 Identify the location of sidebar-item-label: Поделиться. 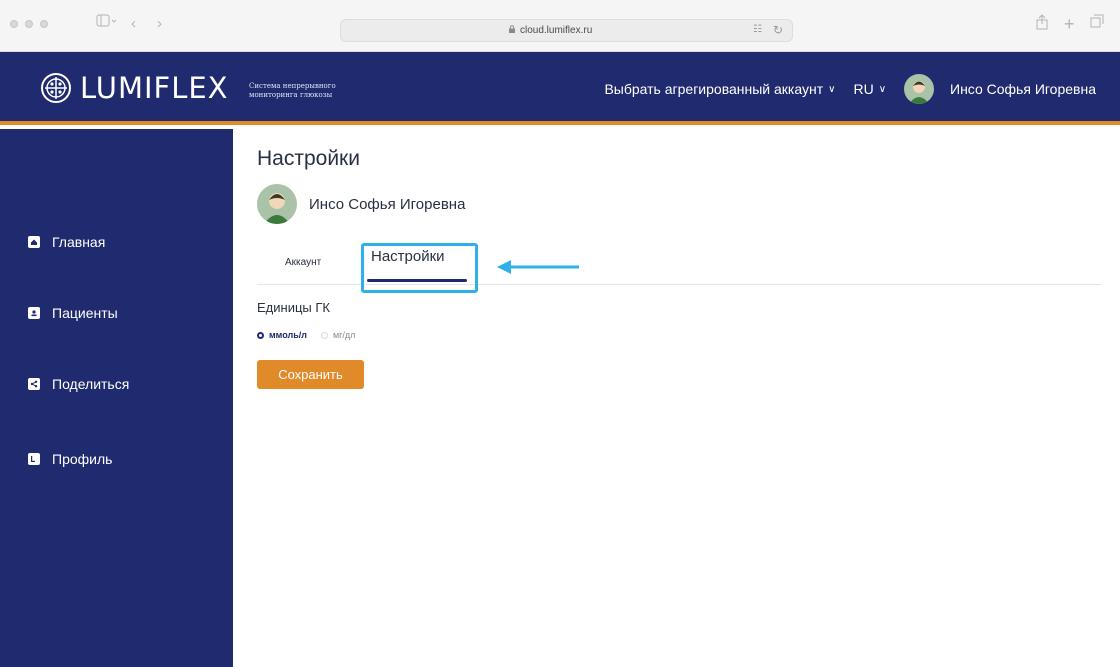
(91, 384).